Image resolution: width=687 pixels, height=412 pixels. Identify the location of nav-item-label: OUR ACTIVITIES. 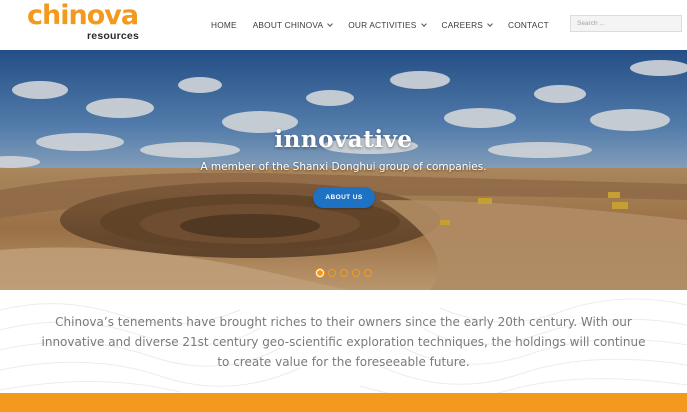
(382, 25).